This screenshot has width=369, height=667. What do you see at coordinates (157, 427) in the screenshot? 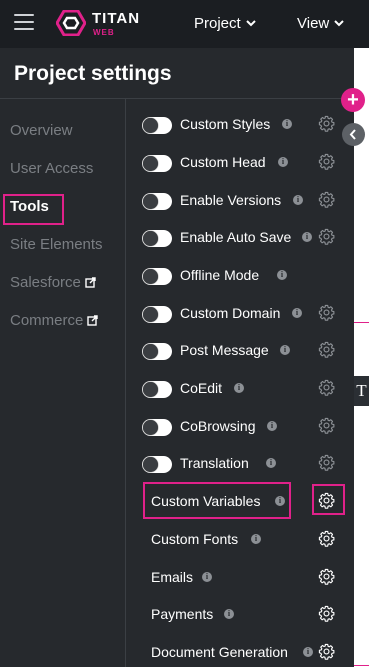
I see `cobrowsing-toggle` at bounding box center [157, 427].